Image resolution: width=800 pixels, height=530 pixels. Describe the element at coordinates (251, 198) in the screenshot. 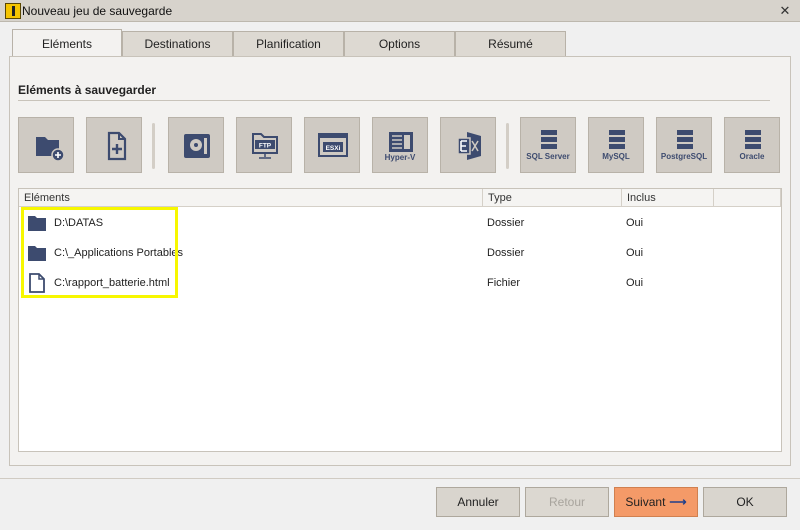

I see `column-header-elements: Eléments` at that location.